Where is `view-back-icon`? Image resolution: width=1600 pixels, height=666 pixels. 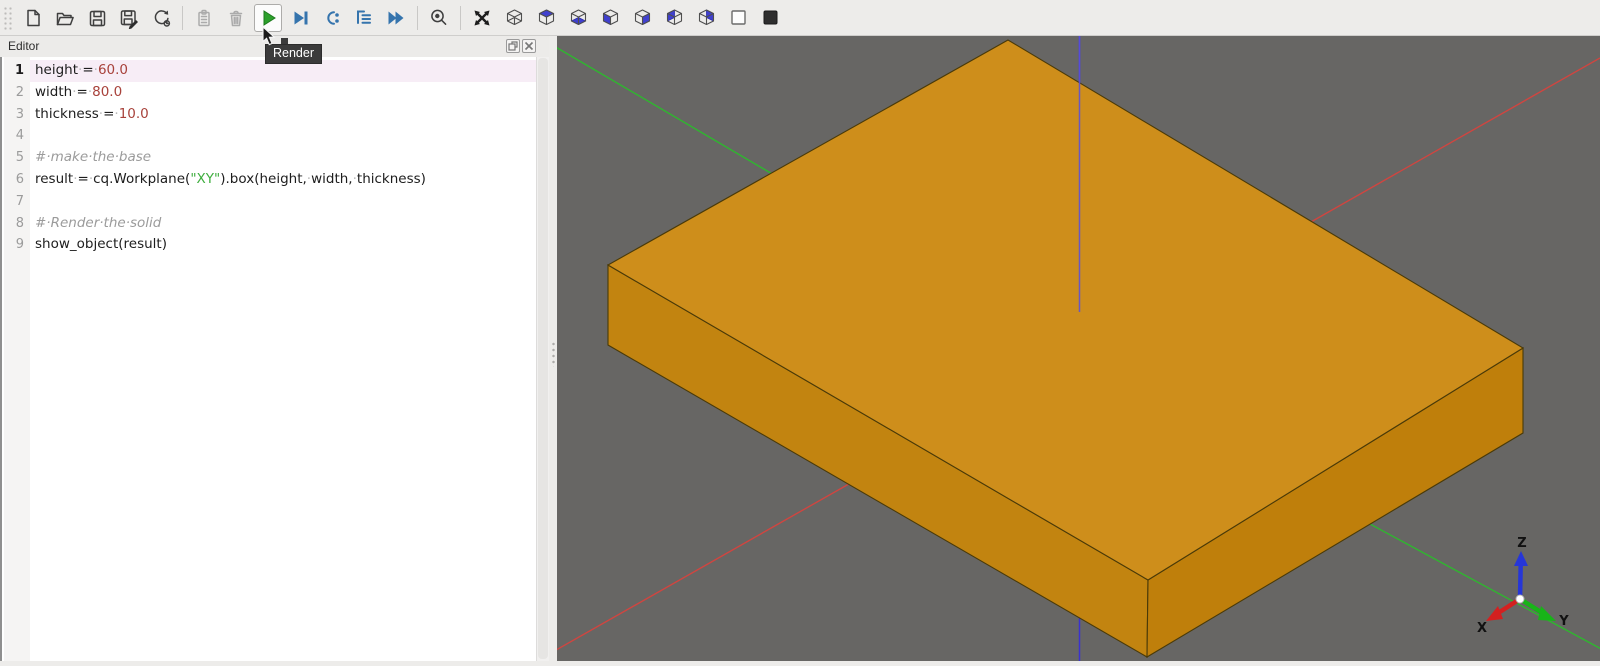
view-back-icon is located at coordinates (642, 17).